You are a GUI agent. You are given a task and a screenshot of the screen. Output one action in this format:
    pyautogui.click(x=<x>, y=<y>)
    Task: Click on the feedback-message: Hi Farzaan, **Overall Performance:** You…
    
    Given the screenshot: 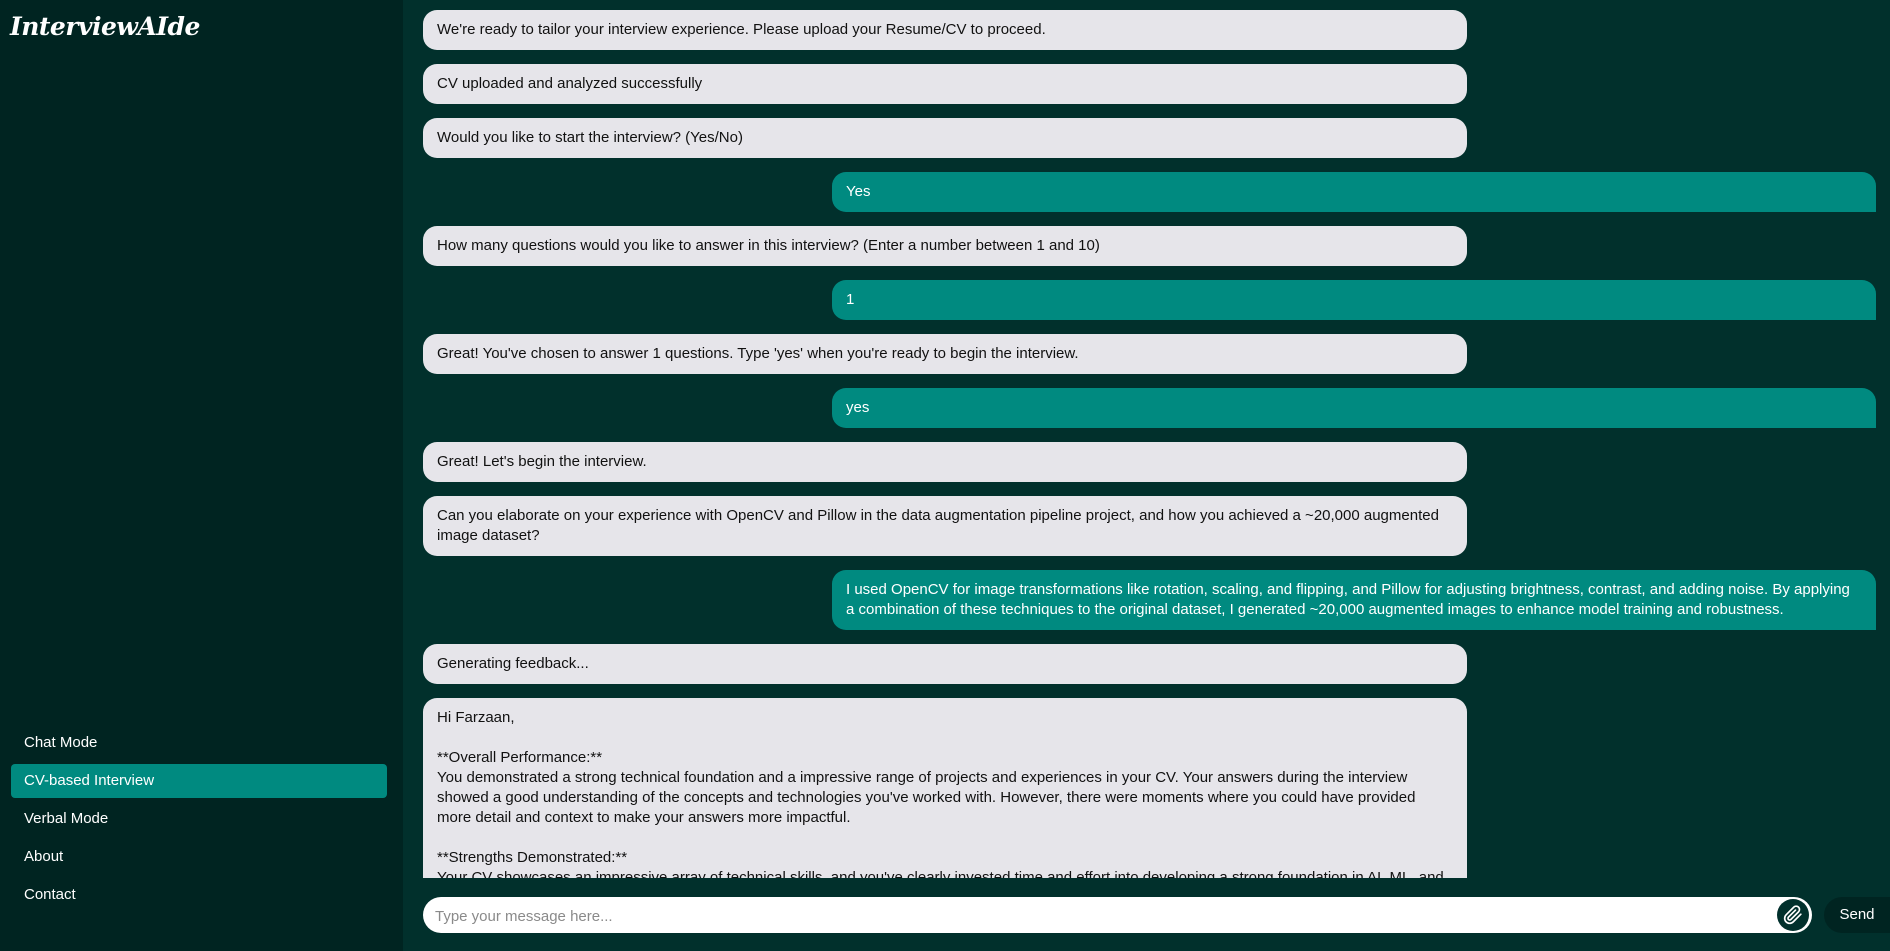 What is the action you would take?
    pyautogui.click(x=945, y=788)
    